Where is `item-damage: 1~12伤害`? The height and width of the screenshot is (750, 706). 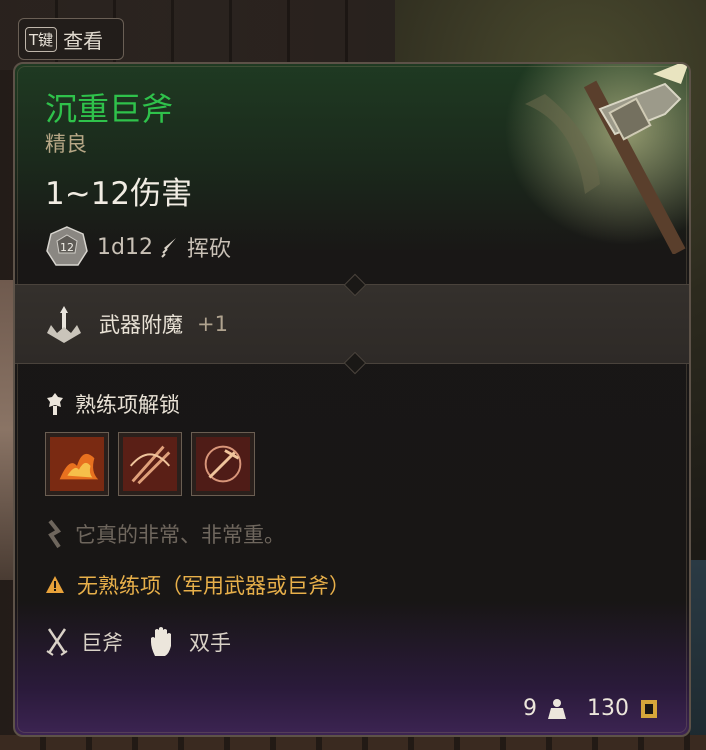
item-damage: 1~12伤害 is located at coordinates (119, 194).